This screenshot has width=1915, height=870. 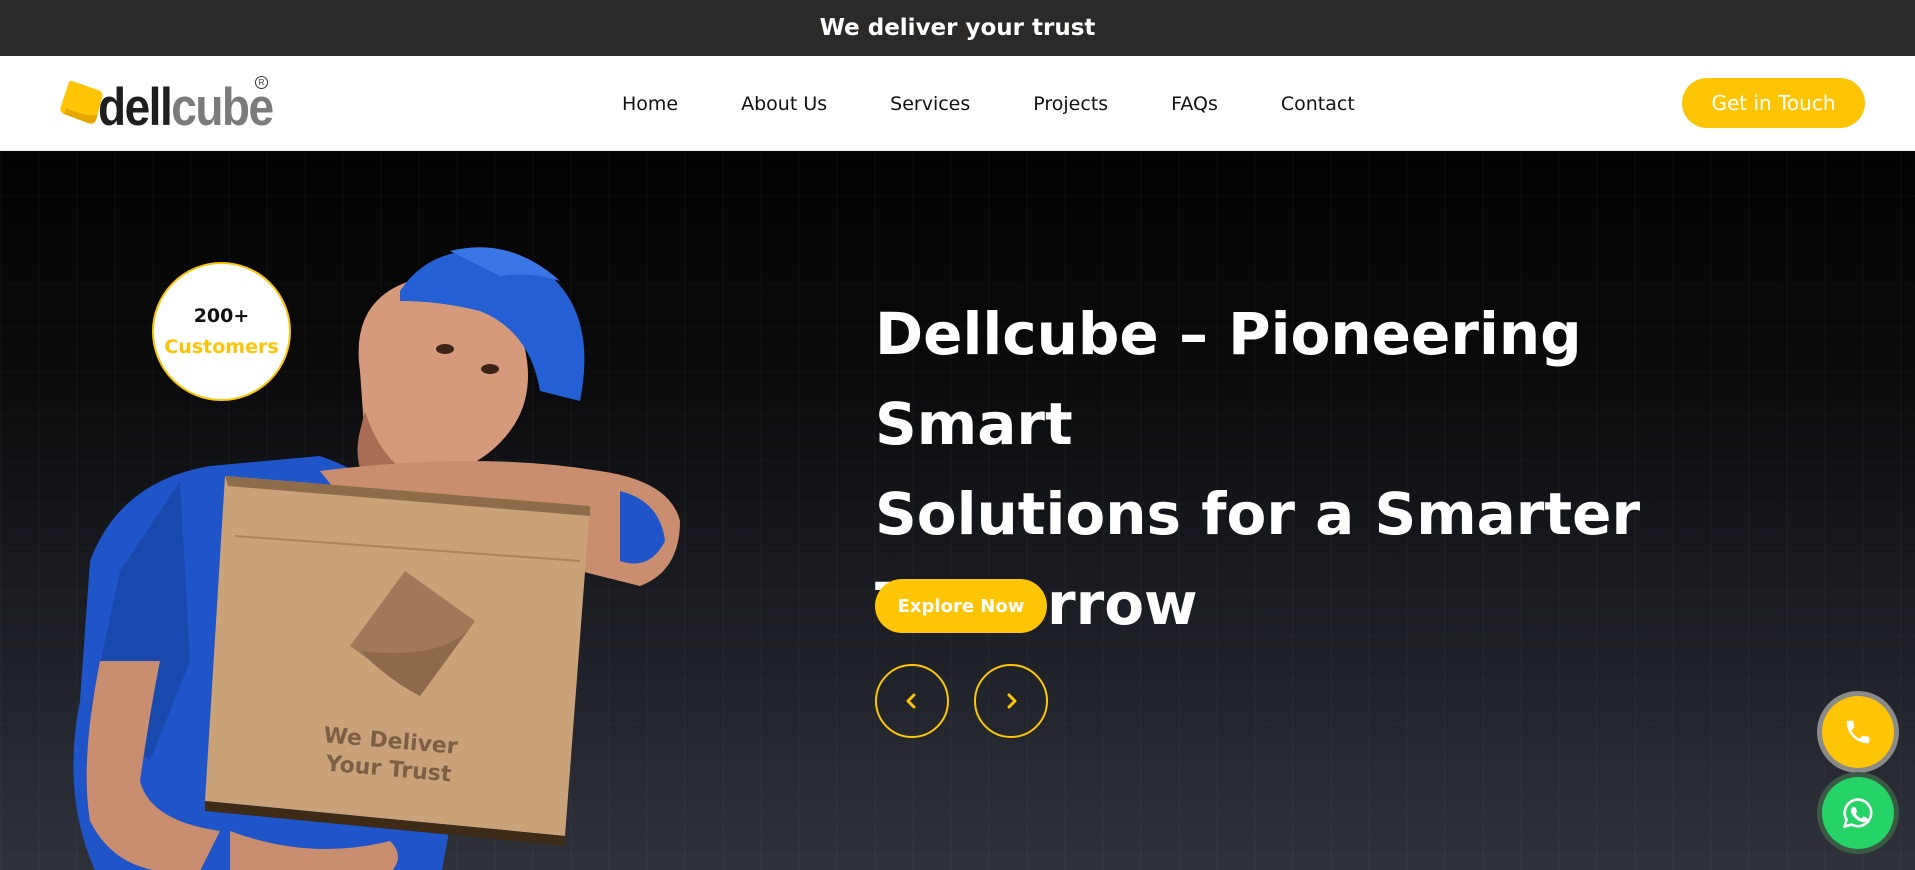 What do you see at coordinates (221, 331) in the screenshot?
I see `customers-badge: 200+ Customers` at bounding box center [221, 331].